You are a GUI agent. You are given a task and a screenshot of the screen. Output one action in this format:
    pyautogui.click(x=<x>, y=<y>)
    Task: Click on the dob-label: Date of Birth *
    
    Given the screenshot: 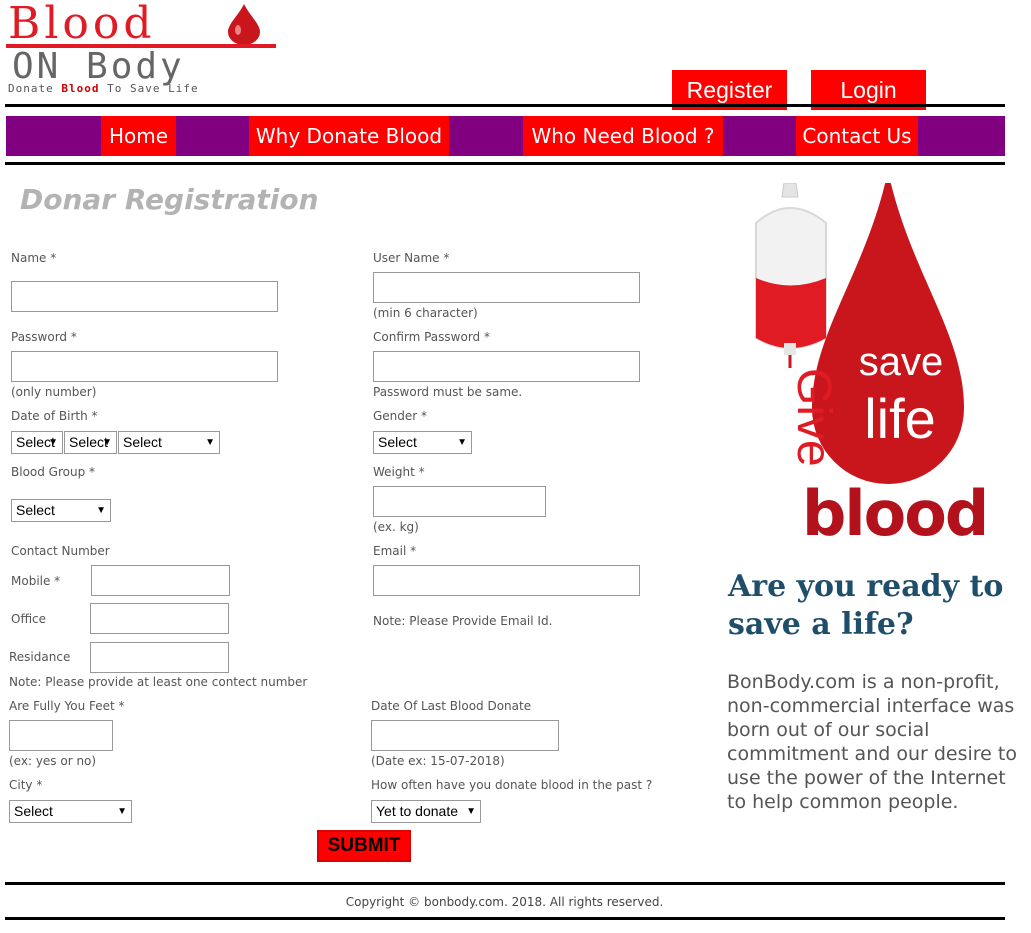 What is the action you would take?
    pyautogui.click(x=54, y=416)
    